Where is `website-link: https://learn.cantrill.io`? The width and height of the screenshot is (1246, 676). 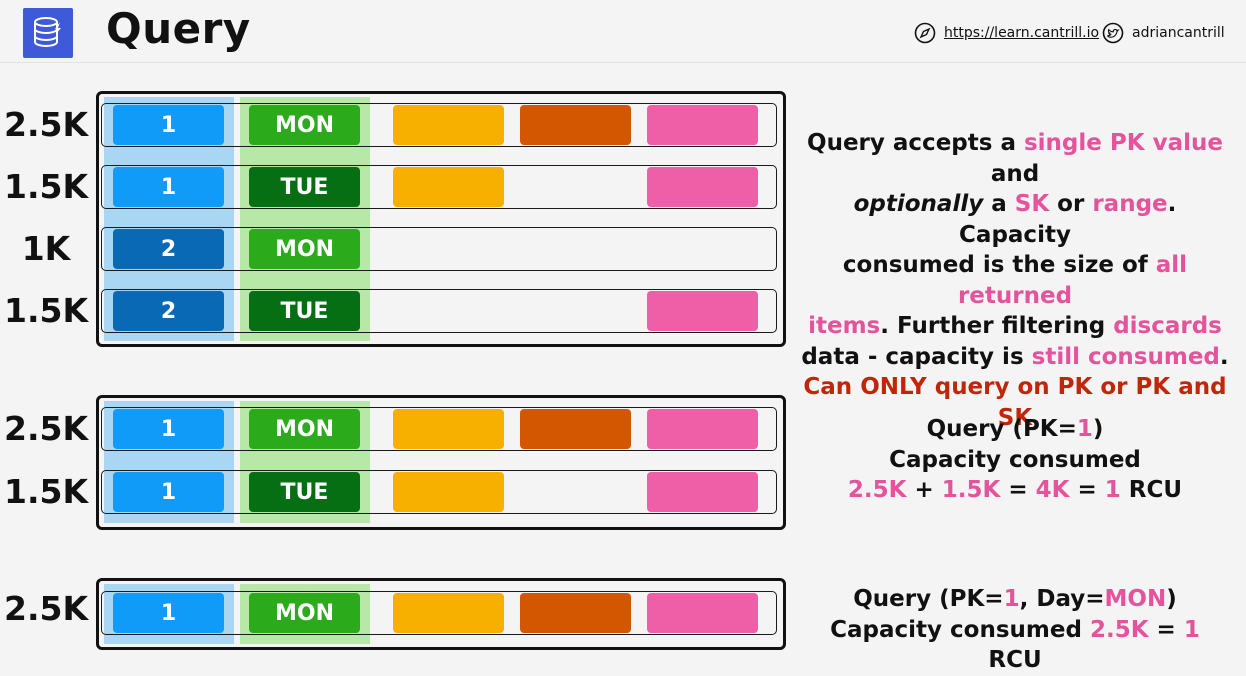
website-link: https://learn.cantrill.io is located at coordinates (1006, 33).